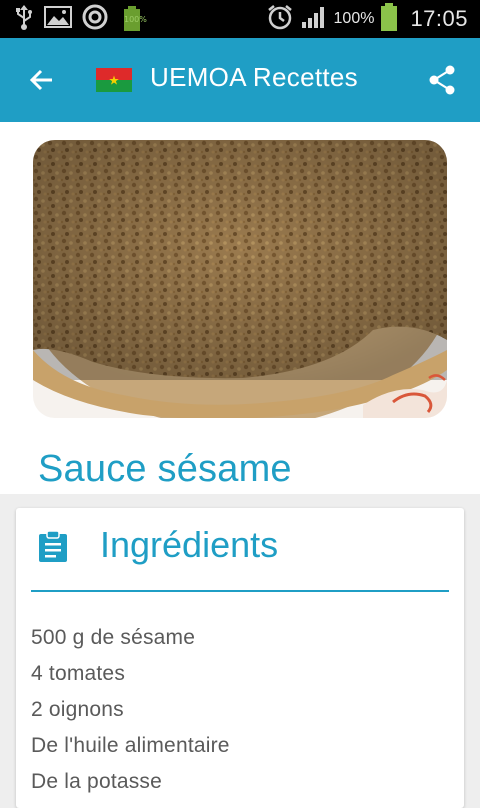 The image size is (480, 808). Describe the element at coordinates (389, 19) in the screenshot. I see `battery-full-icon` at that location.